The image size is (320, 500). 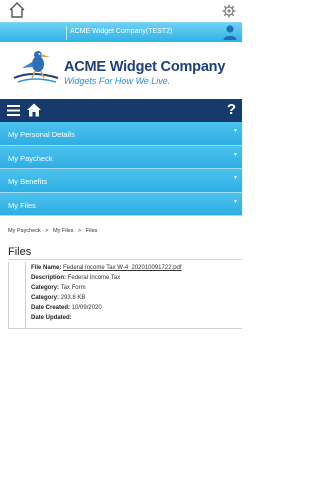 I want to click on top-bar, so click(x=121, y=11).